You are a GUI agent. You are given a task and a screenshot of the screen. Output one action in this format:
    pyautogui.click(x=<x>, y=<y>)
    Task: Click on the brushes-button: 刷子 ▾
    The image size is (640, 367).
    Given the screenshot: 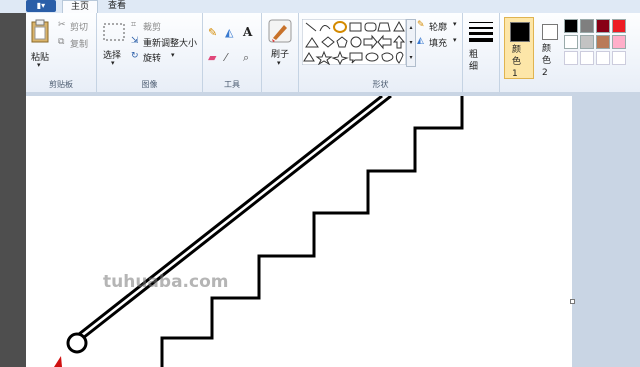 What is the action you would take?
    pyautogui.click(x=280, y=47)
    